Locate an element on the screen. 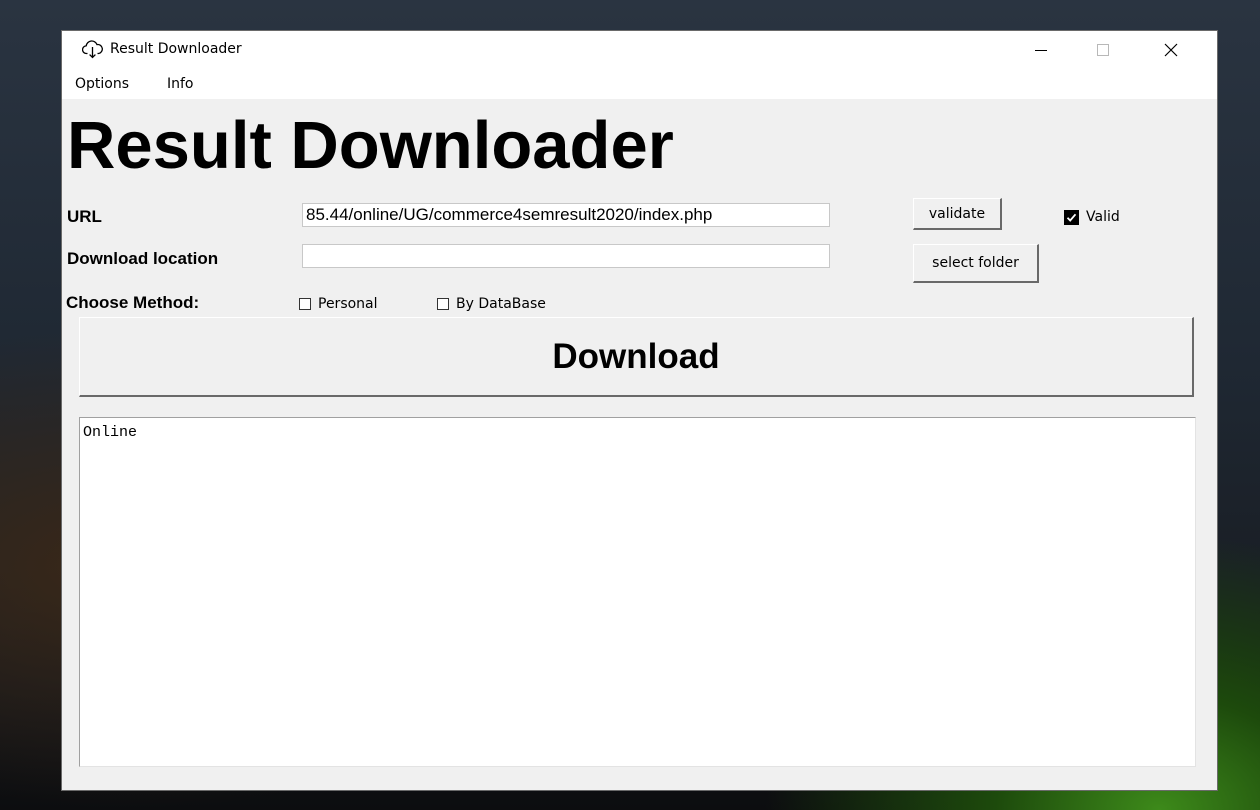 Image resolution: width=1260 pixels, height=810 pixels. valid-checkbox: Valid is located at coordinates (1092, 217).